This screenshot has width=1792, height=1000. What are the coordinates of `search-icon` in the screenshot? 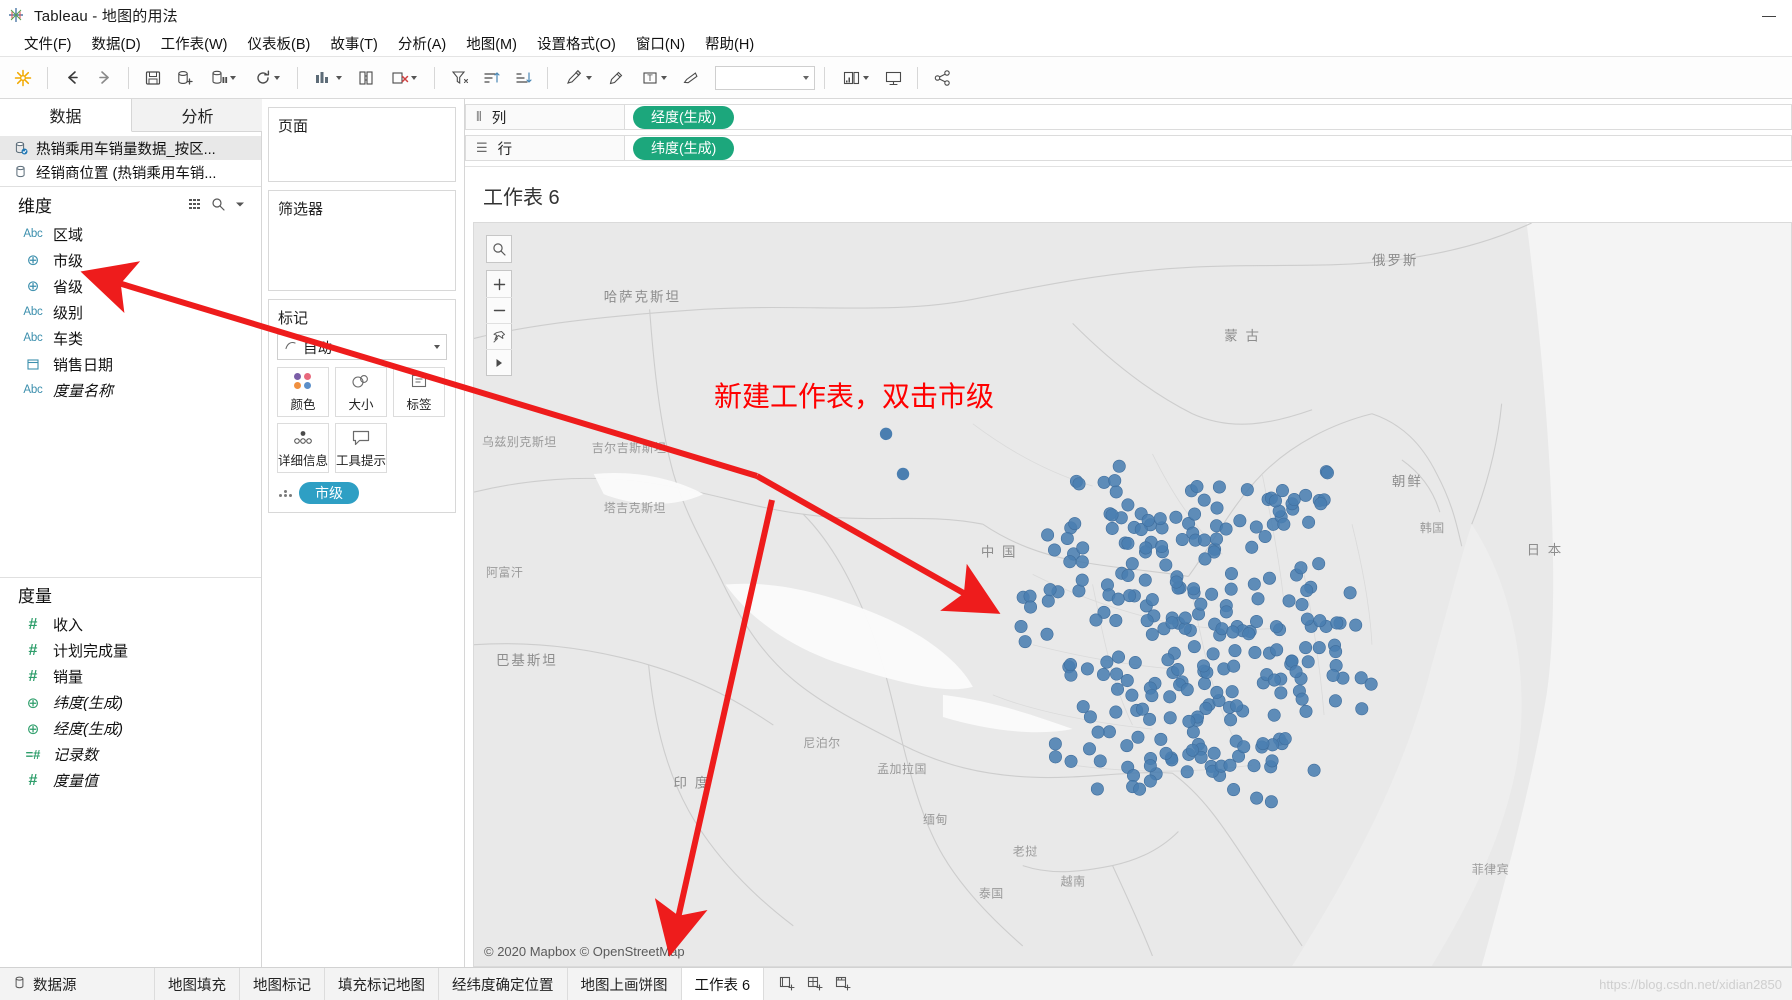 It's located at (218, 204).